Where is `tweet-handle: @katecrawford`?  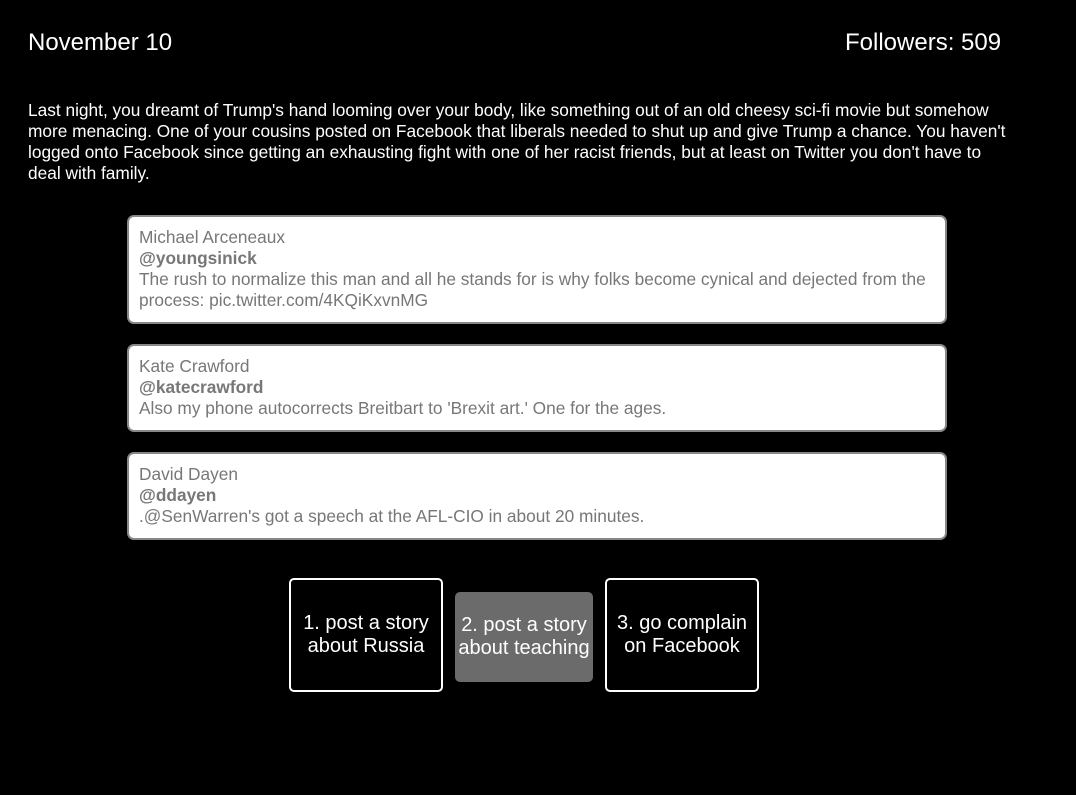 tweet-handle: @katecrawford is located at coordinates (201, 387).